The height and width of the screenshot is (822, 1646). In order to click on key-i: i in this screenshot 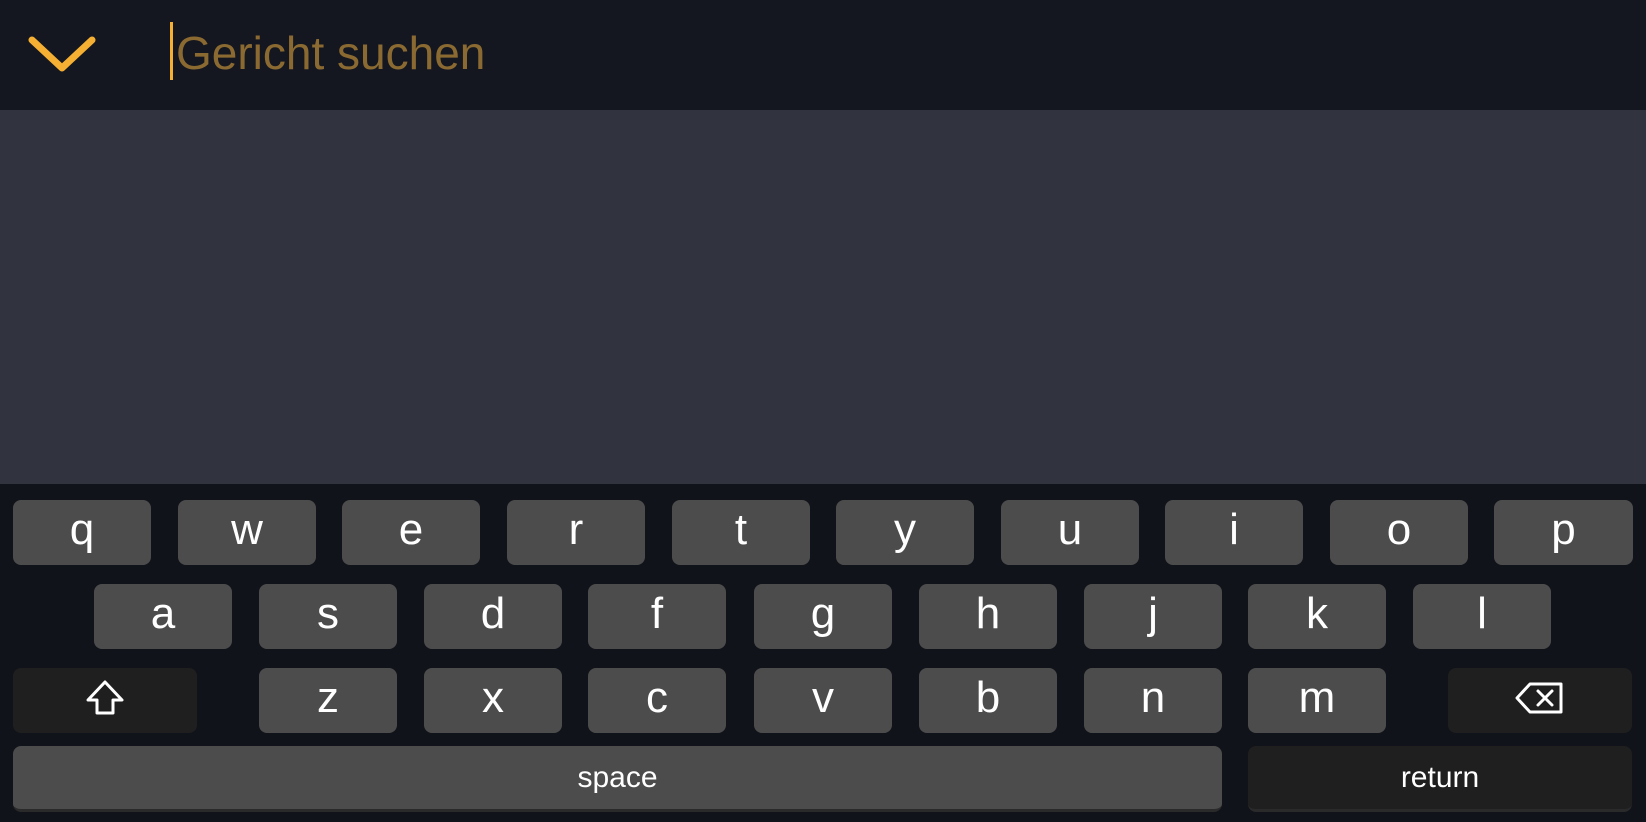, I will do `click(1234, 532)`.